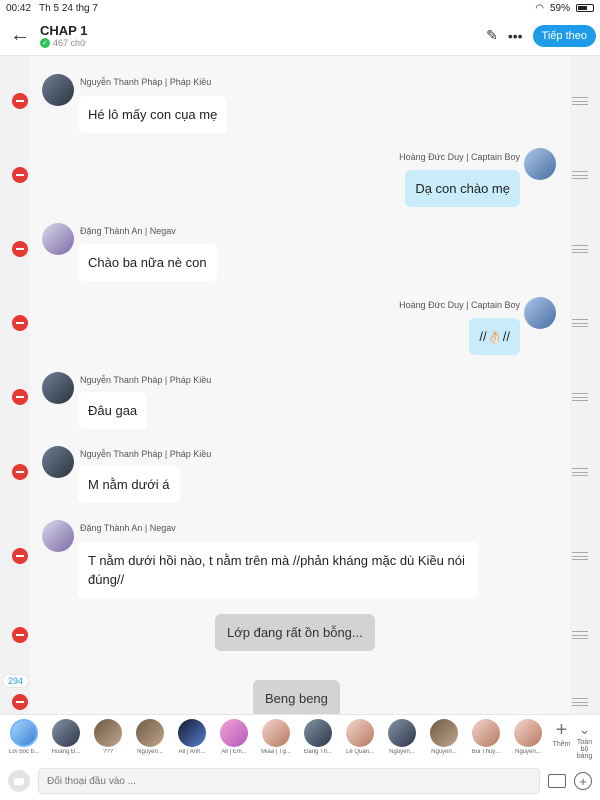 This screenshot has width=600, height=800. I want to click on status-bar: 00:42 Th 5 24 thg 7 ◠ 59%, so click(300, 8).